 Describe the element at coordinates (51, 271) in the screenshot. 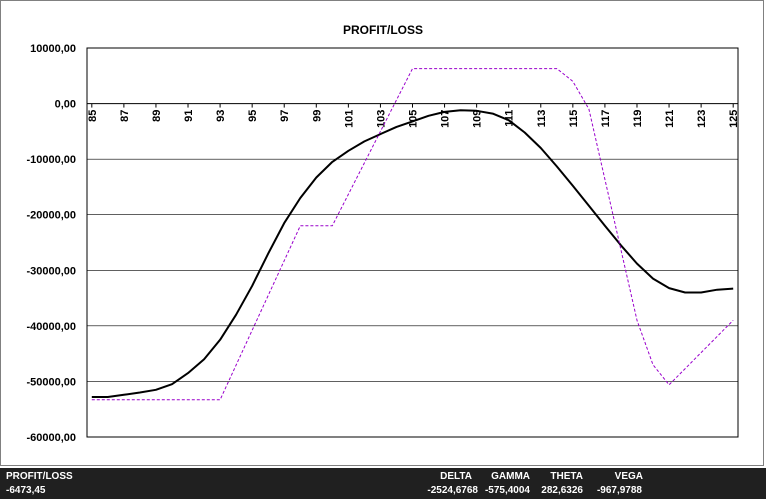

I see `y-tick-label: -30000,00` at that location.